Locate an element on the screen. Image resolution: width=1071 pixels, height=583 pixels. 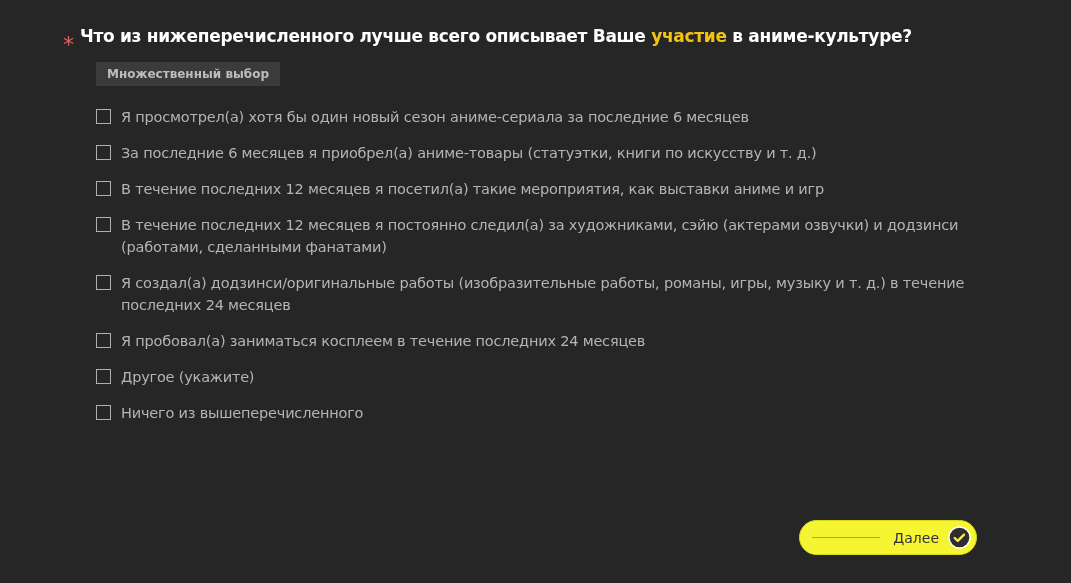
question-type-badge: Множественный выбор is located at coordinates (188, 74).